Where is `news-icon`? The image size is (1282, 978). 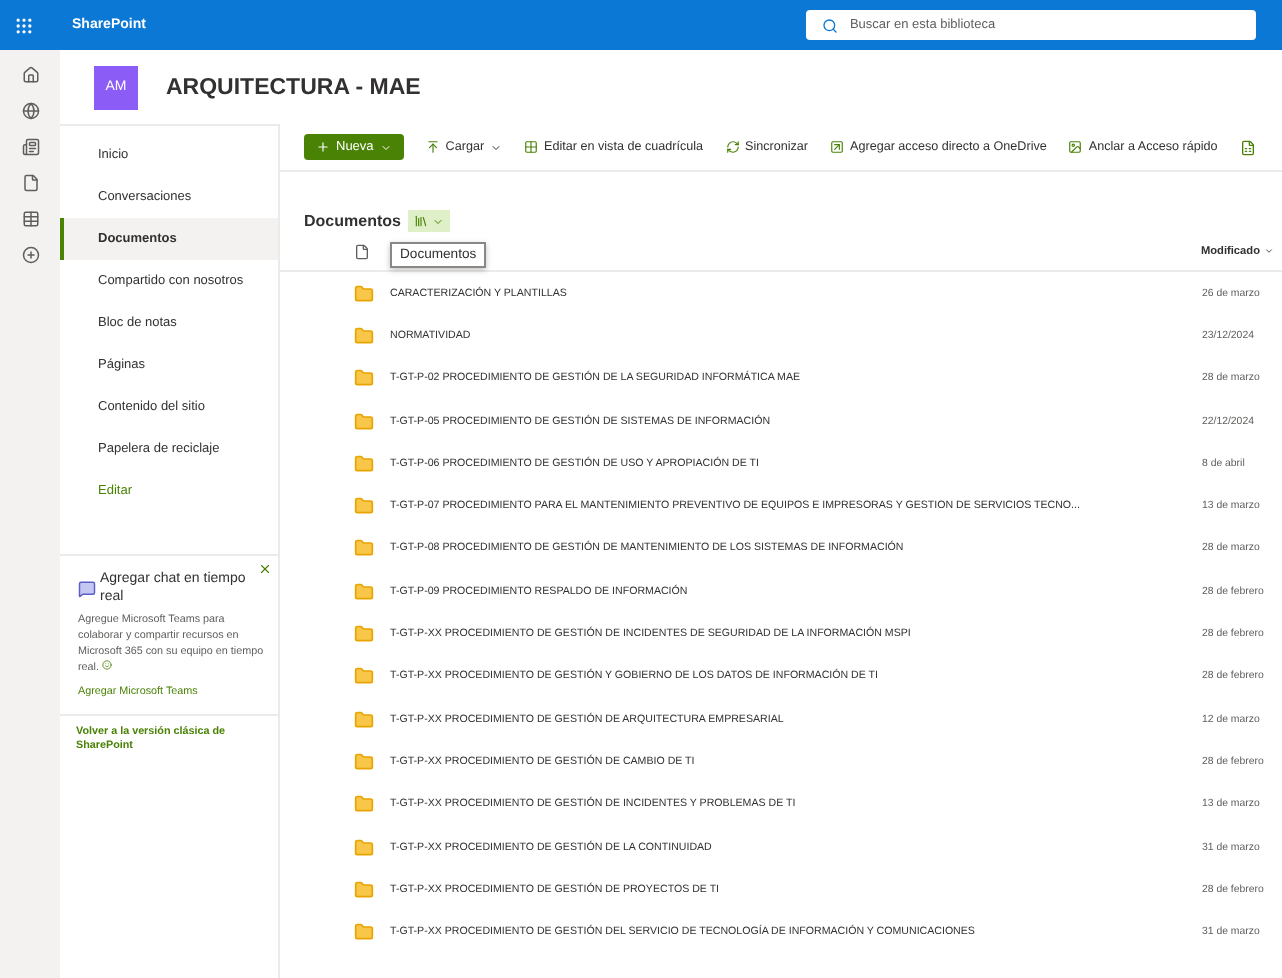
news-icon is located at coordinates (30, 147).